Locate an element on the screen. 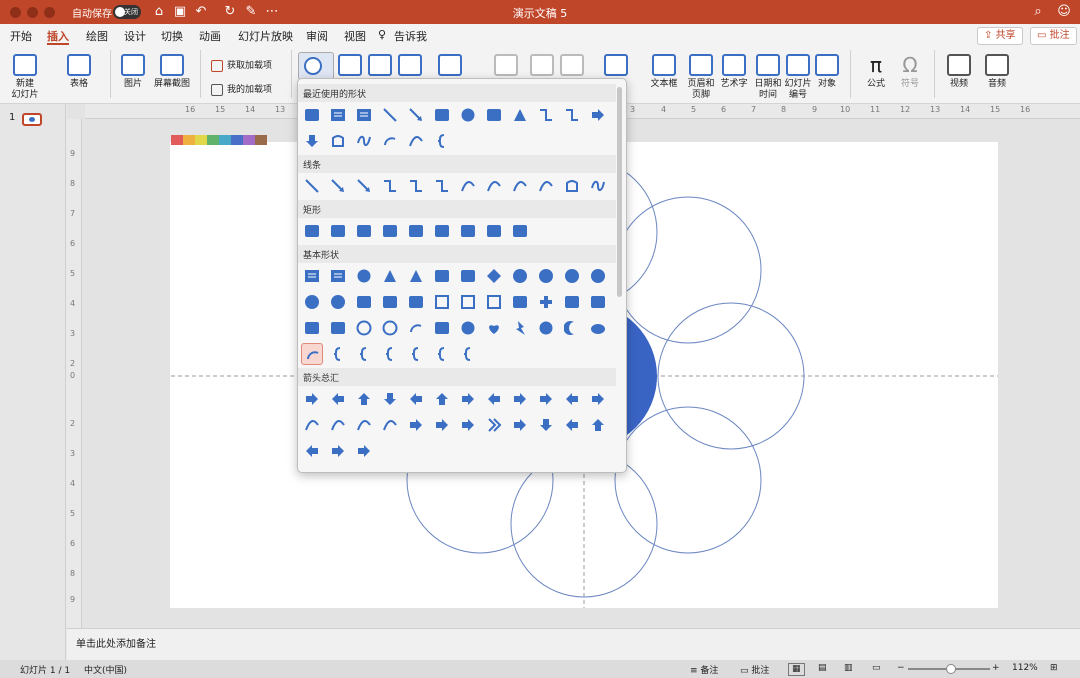  object-button: 对象 is located at coordinates (827, 72).